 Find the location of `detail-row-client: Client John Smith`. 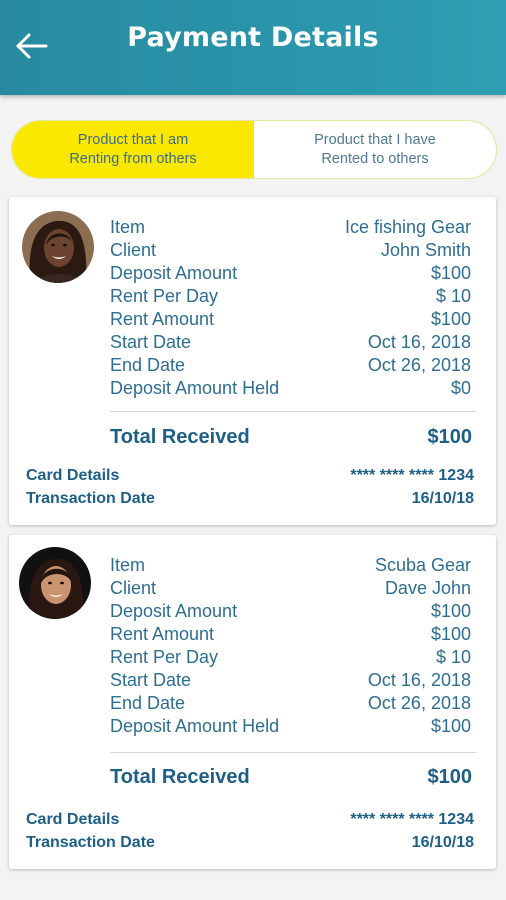

detail-row-client: Client John Smith is located at coordinates (290, 250).